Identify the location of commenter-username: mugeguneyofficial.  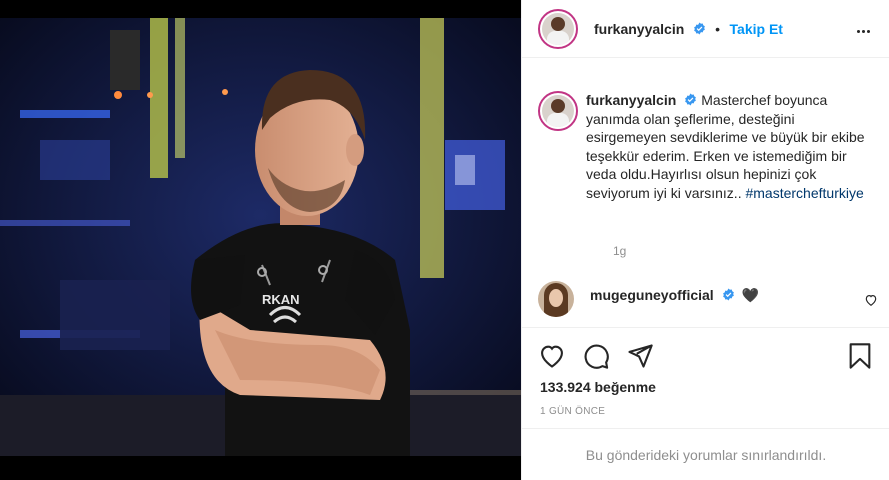
(652, 295).